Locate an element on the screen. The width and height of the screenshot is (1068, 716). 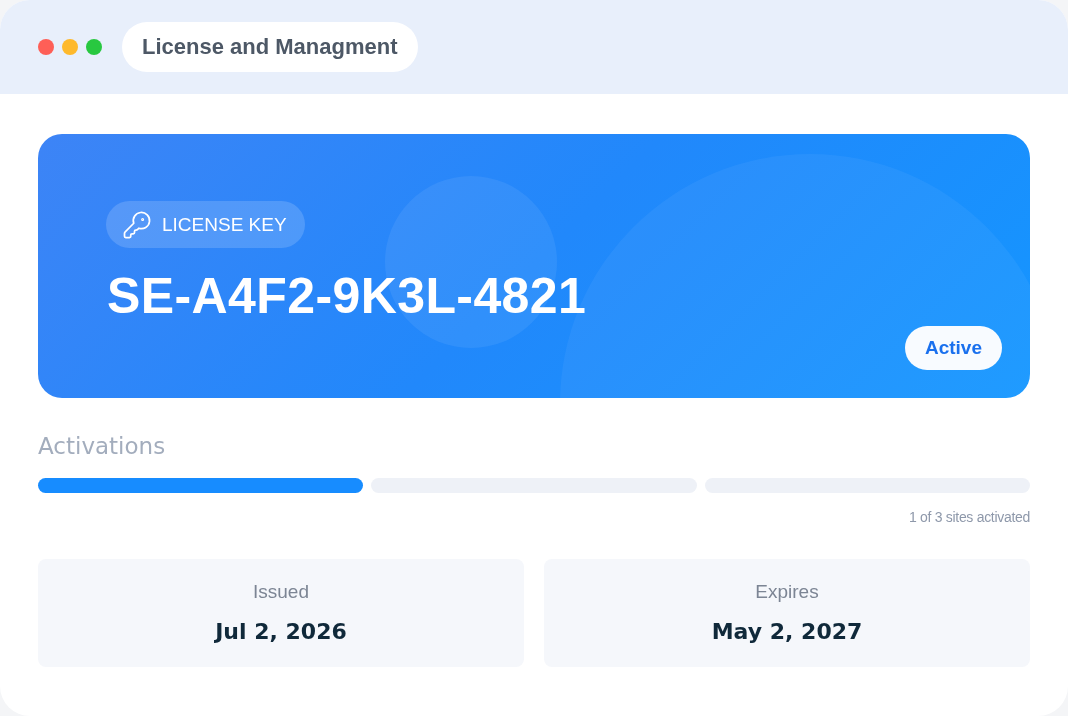
date-label: Issued is located at coordinates (281, 592).